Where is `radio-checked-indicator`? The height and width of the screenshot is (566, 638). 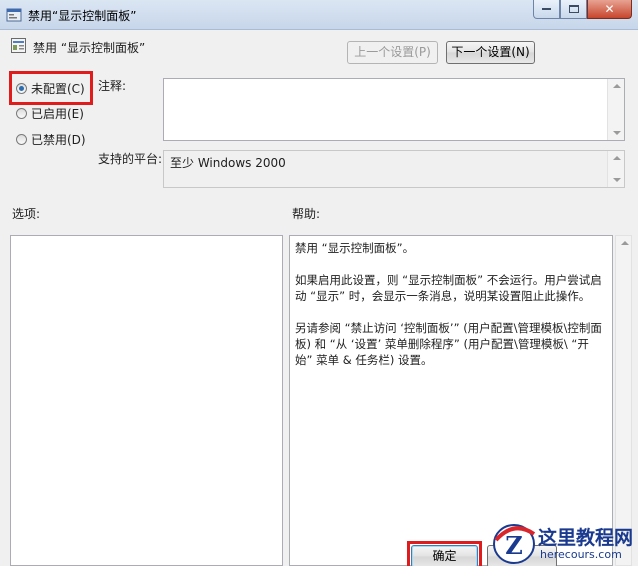
radio-checked-indicator is located at coordinates (21, 88).